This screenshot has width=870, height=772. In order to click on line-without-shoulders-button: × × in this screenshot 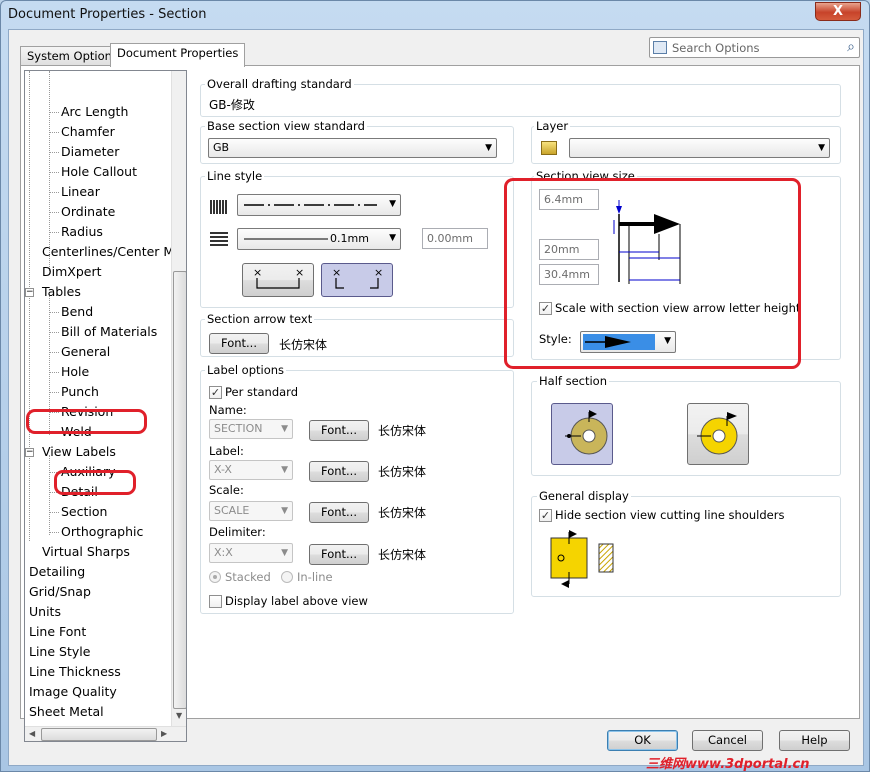, I will do `click(357, 280)`.